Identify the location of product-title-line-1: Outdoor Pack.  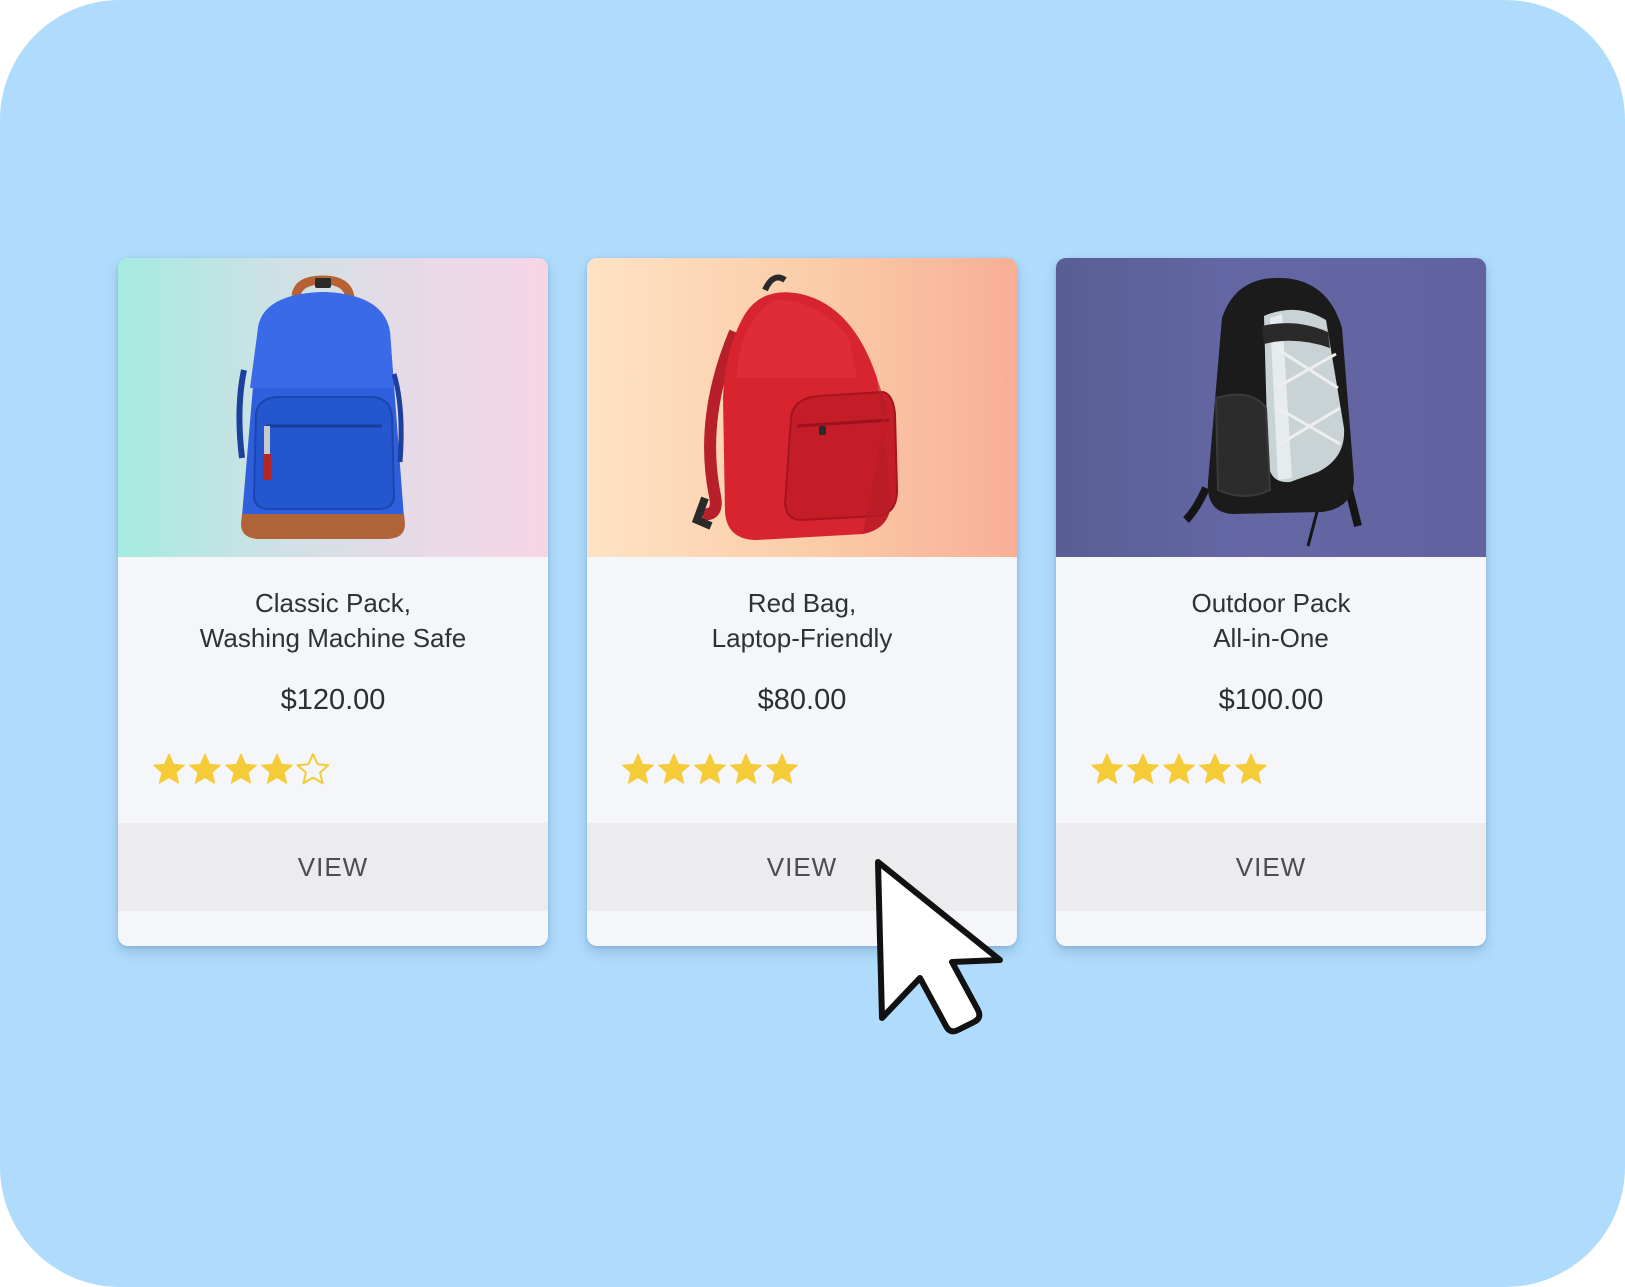
(1271, 603).